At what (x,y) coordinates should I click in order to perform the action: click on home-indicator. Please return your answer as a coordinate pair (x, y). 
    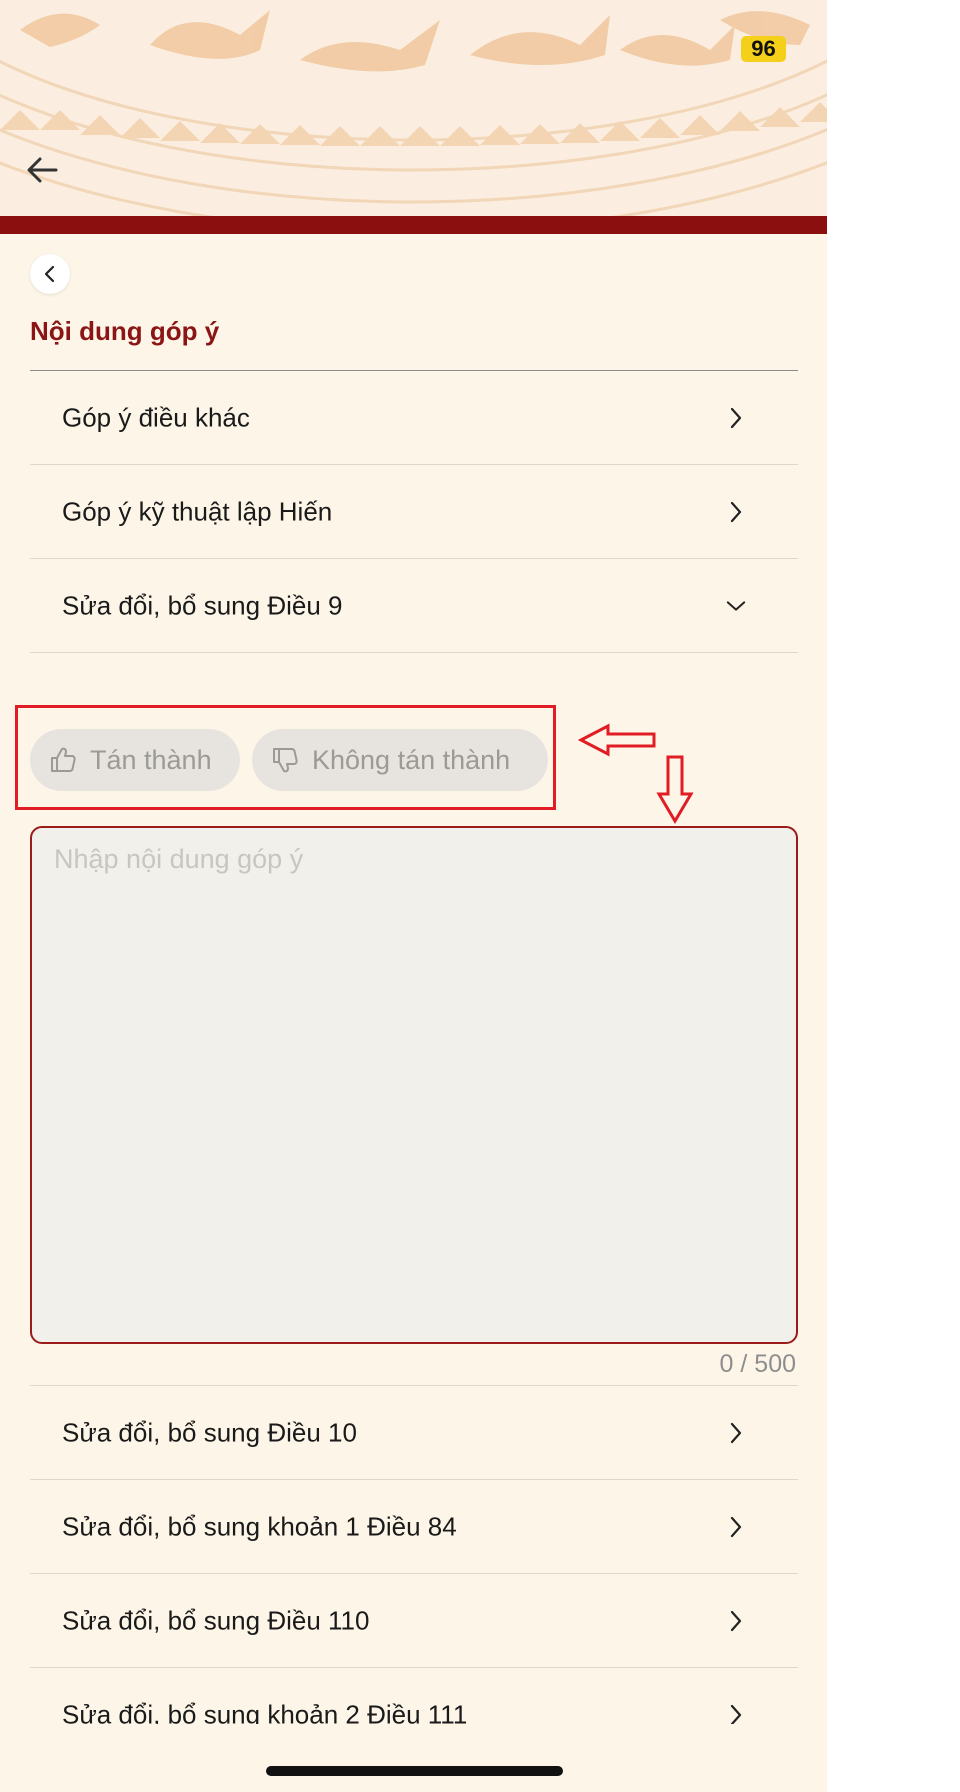
    Looking at the image, I should click on (414, 1771).